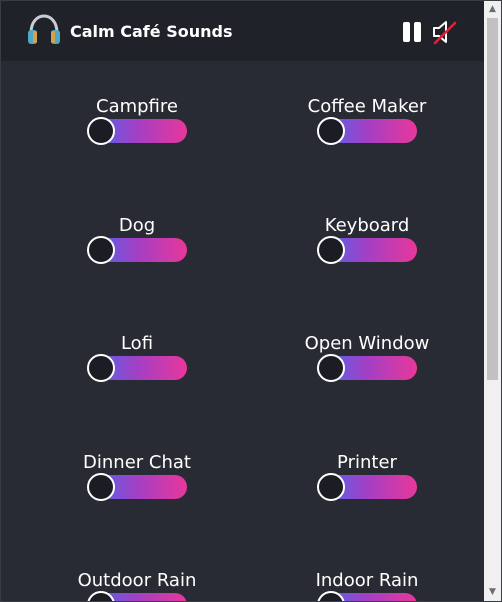  What do you see at coordinates (243, 31) in the screenshot?
I see `header-bar: Calm Café Sounds` at bounding box center [243, 31].